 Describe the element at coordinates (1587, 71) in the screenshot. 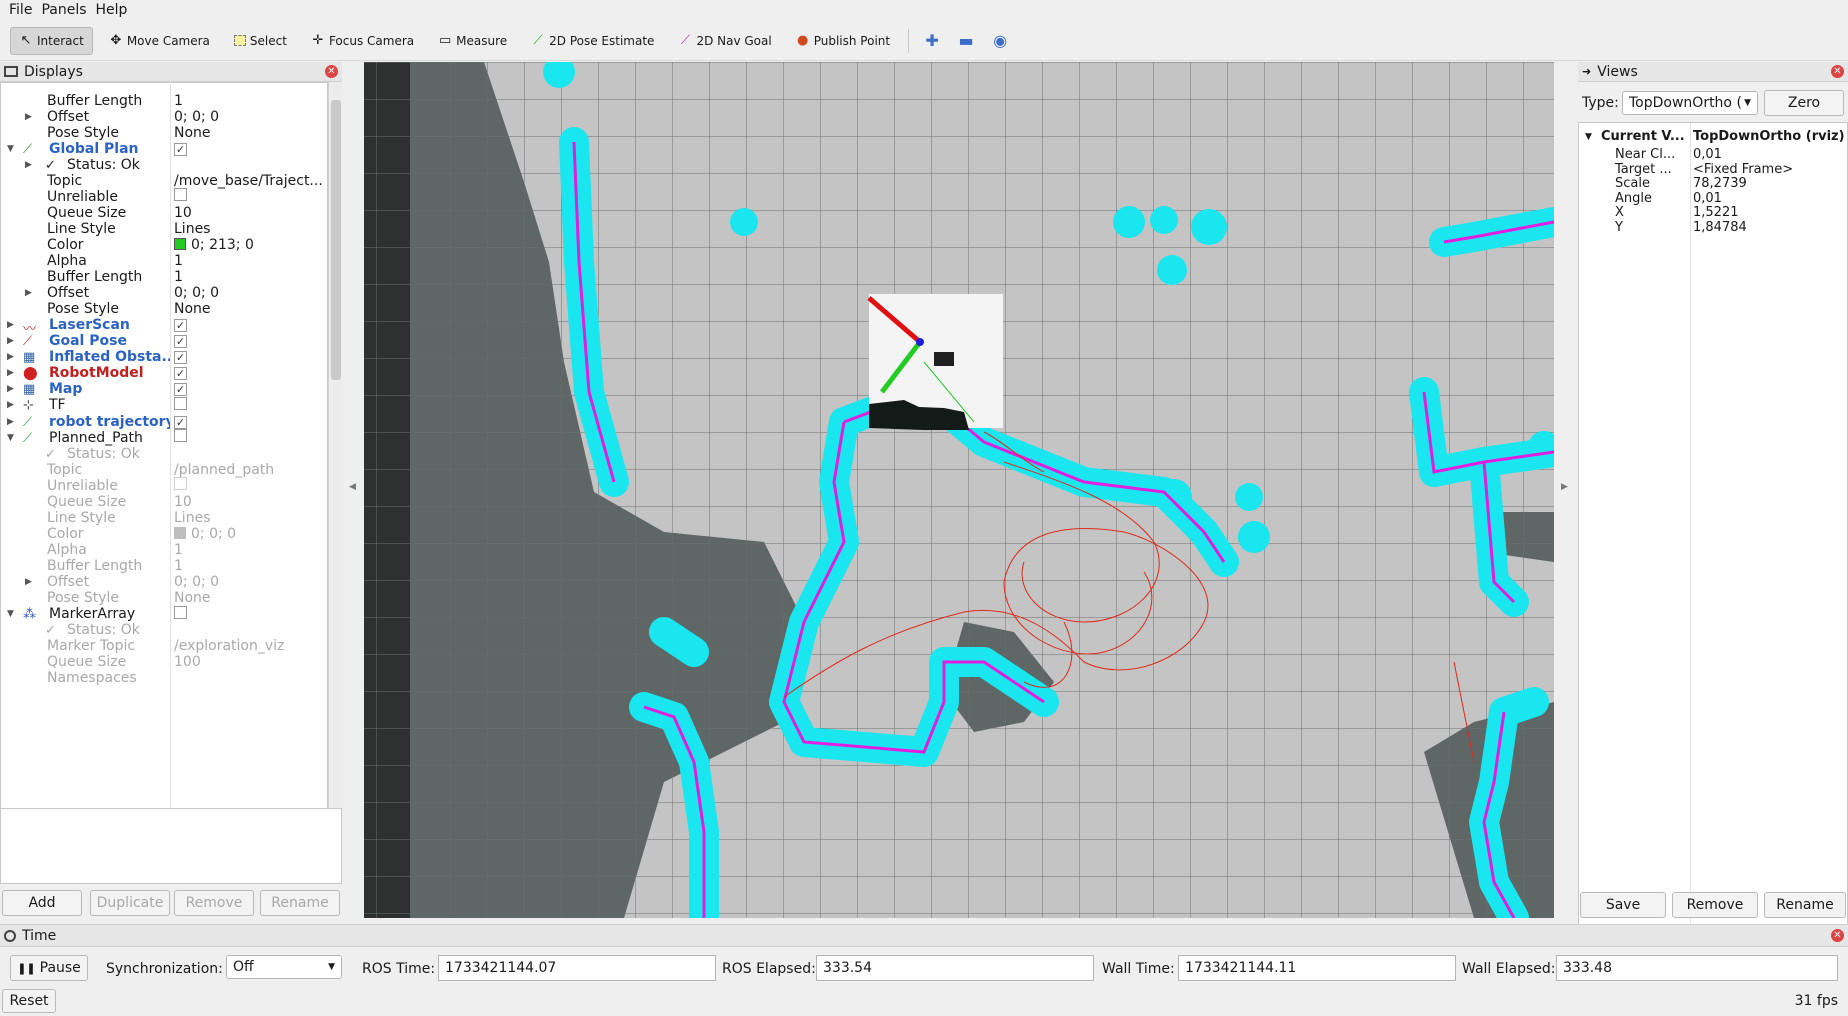

I see `views-arrow-icon: ➜` at that location.